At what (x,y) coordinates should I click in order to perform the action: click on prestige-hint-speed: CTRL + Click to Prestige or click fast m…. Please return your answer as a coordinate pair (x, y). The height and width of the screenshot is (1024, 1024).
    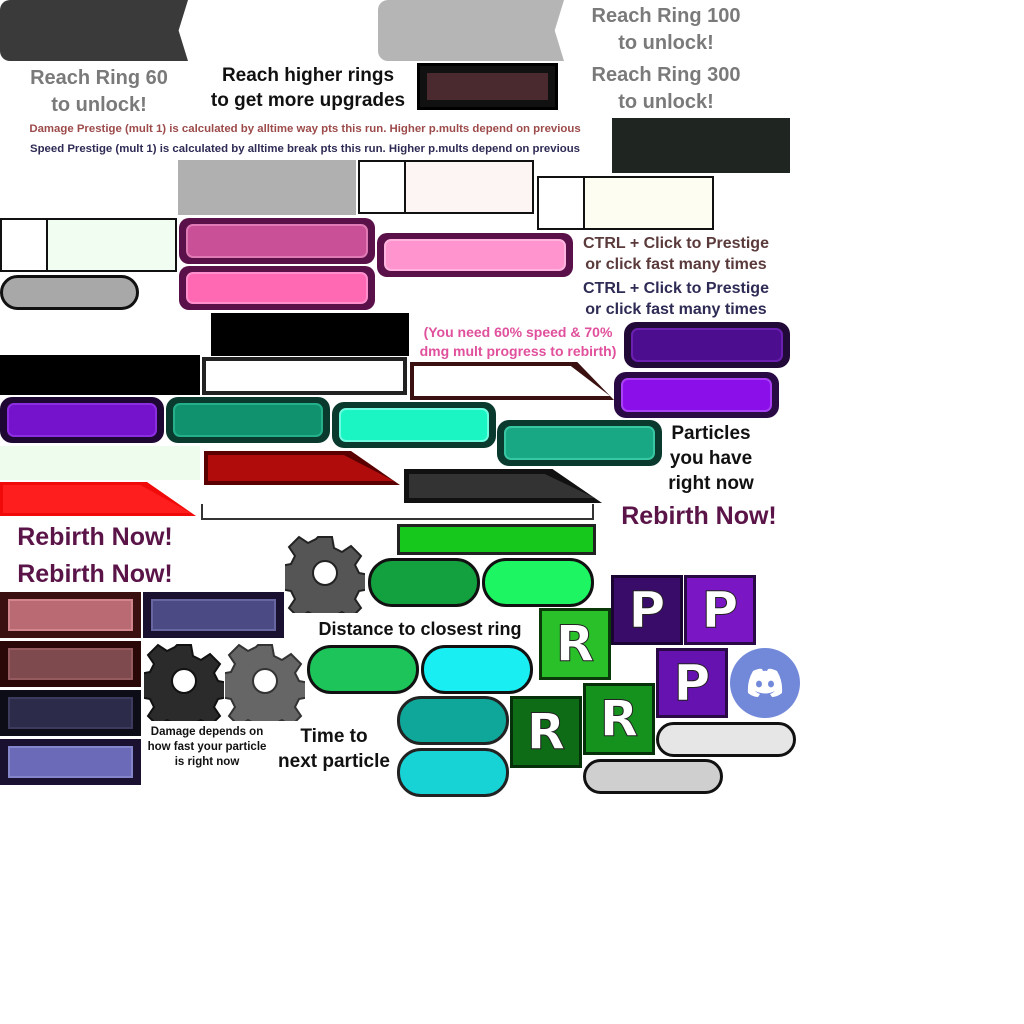
    Looking at the image, I should click on (676, 299).